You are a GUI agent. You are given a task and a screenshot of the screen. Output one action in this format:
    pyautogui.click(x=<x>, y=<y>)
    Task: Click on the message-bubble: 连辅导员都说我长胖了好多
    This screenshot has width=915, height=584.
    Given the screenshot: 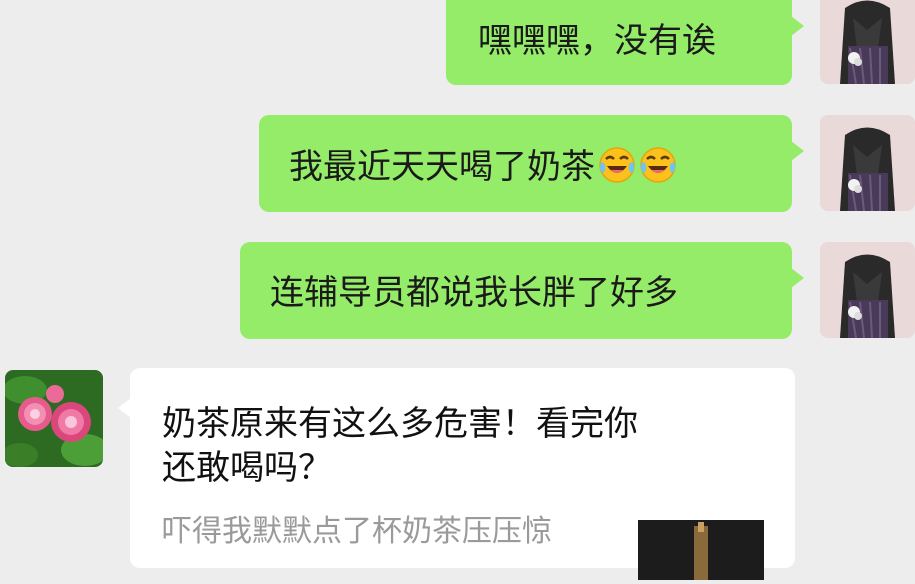 What is the action you would take?
    pyautogui.click(x=522, y=290)
    